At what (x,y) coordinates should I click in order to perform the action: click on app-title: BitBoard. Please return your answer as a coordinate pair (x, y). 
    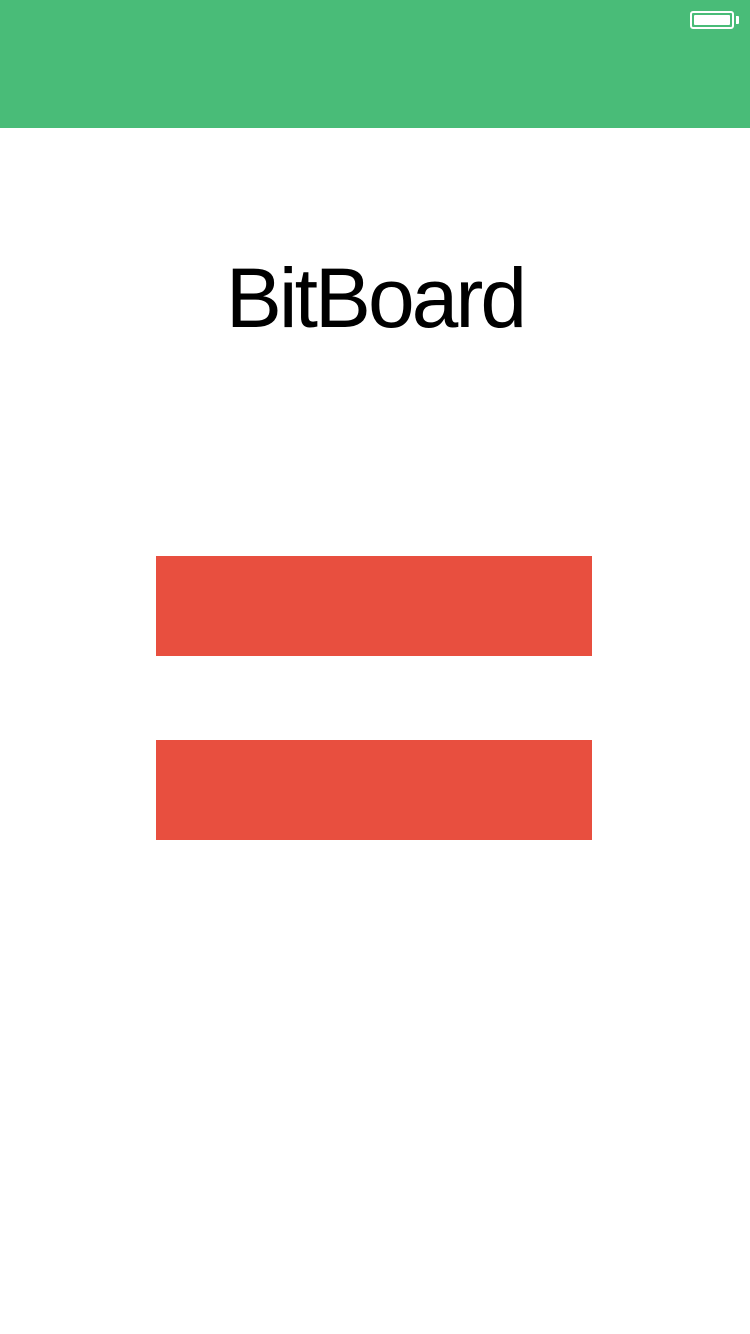
    Looking at the image, I should click on (376, 298).